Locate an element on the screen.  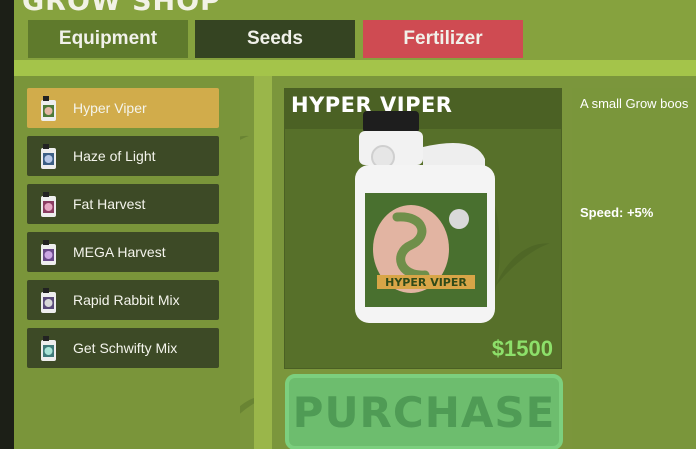
item-haze-of-light: Haze of Light is located at coordinates (123, 156).